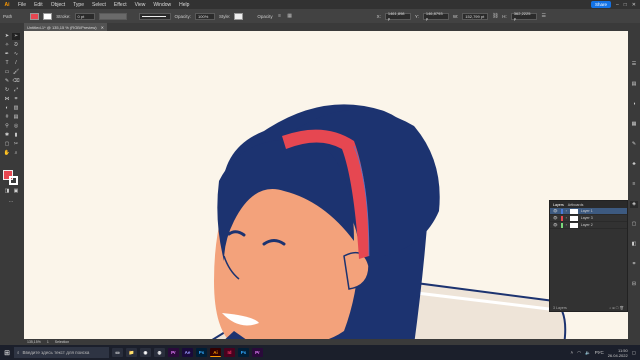 This screenshot has width=640, height=360. What do you see at coordinates (600, 4) in the screenshot?
I see `share-button: Share` at bounding box center [600, 4].